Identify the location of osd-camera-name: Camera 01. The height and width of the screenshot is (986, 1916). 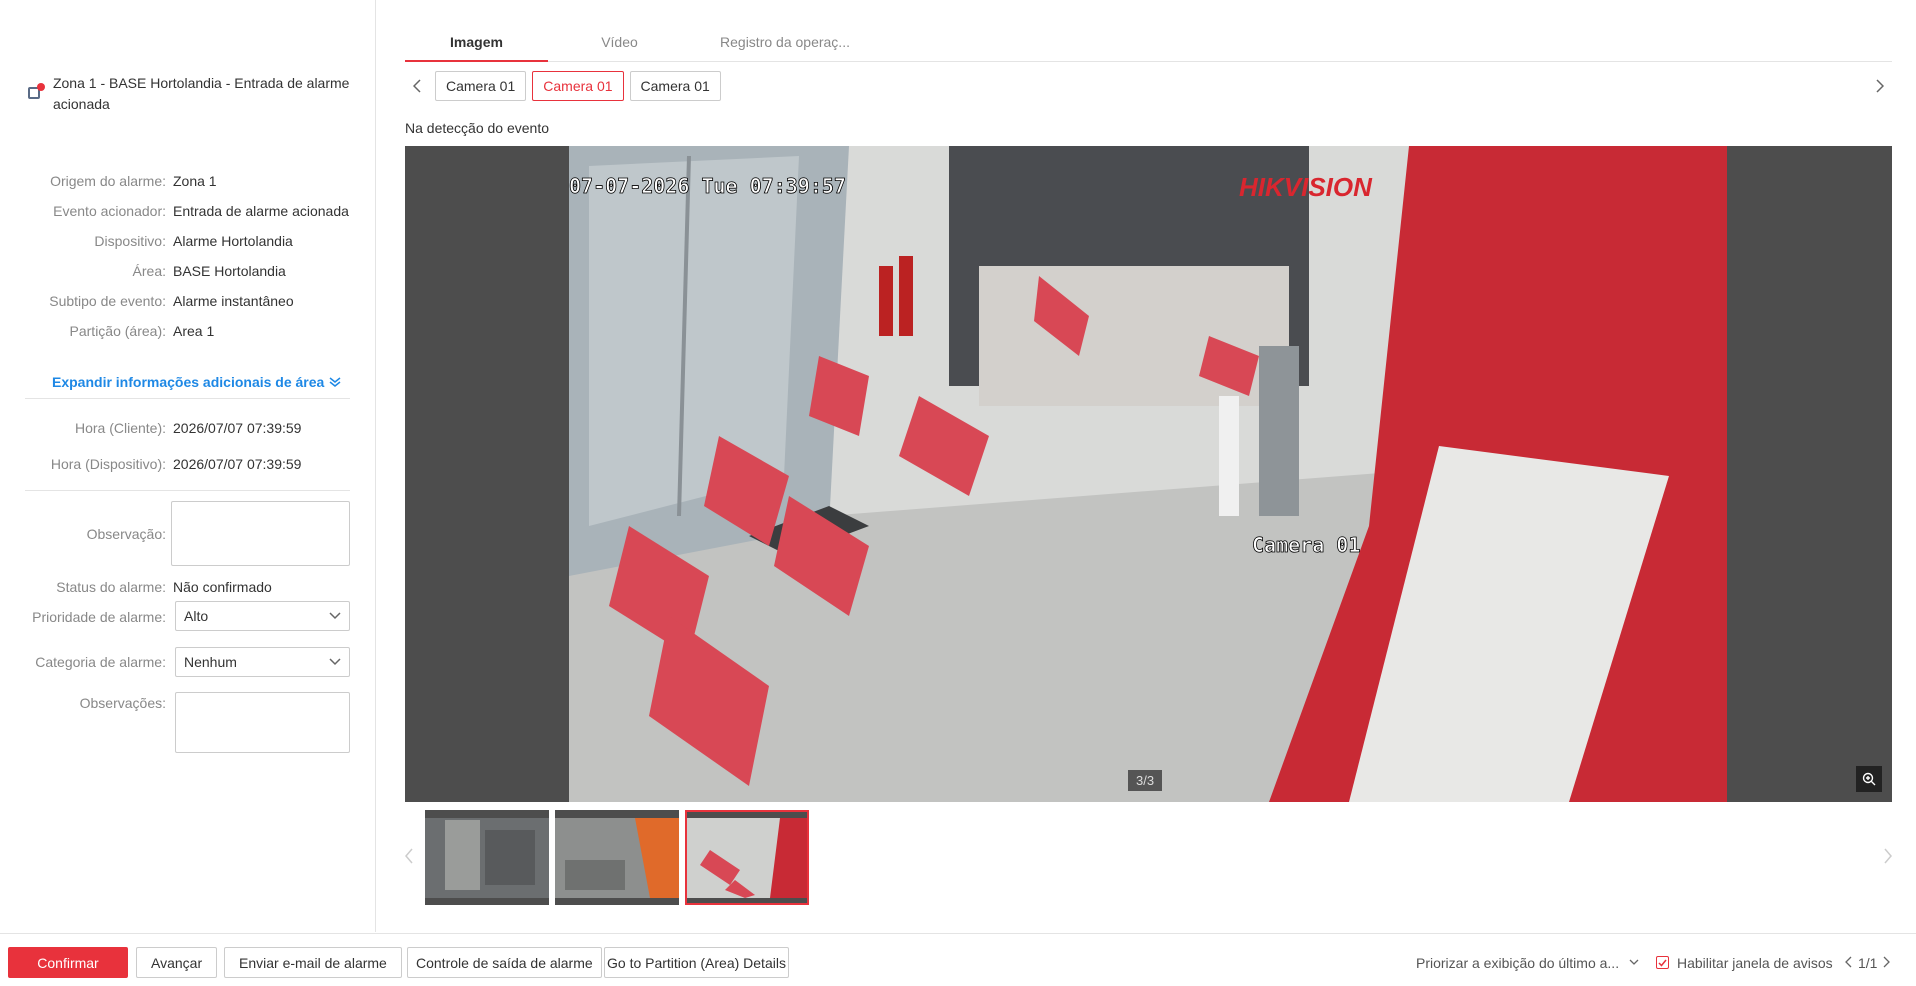
(1306, 545).